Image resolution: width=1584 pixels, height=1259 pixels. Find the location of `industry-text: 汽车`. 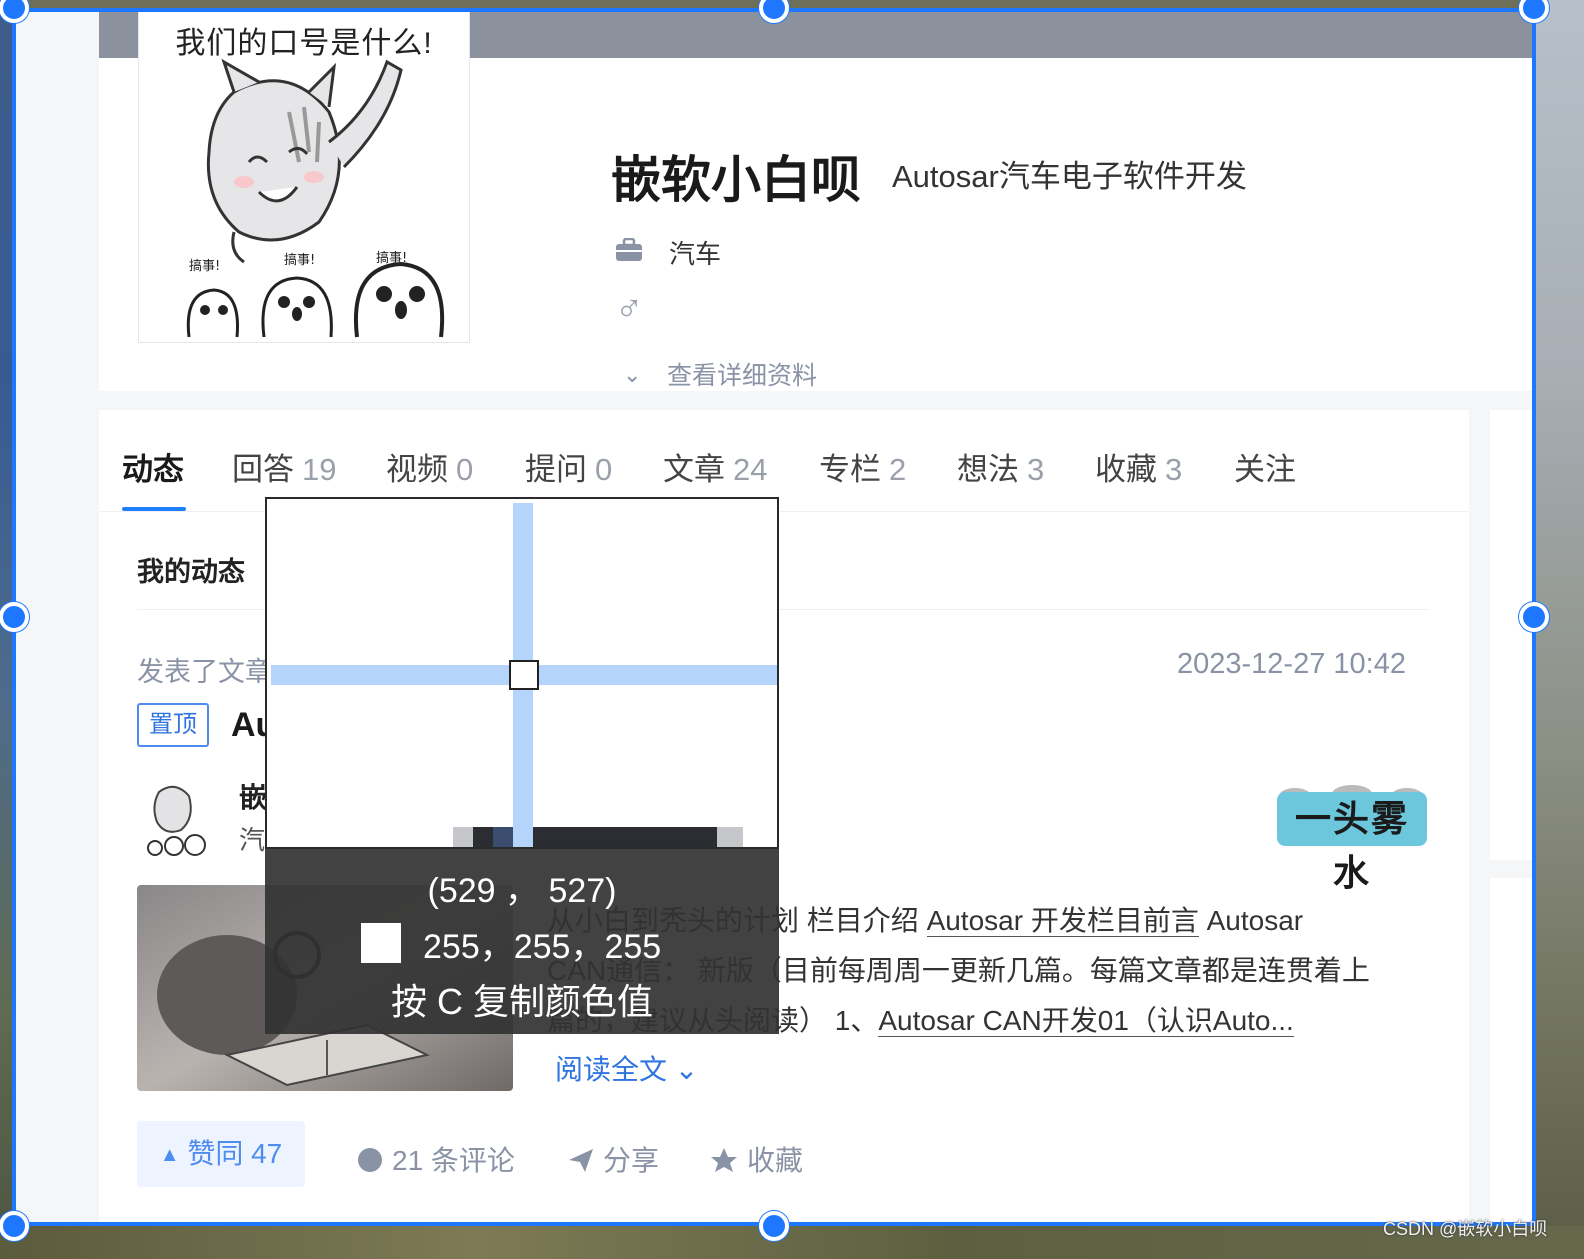

industry-text: 汽车 is located at coordinates (695, 254).